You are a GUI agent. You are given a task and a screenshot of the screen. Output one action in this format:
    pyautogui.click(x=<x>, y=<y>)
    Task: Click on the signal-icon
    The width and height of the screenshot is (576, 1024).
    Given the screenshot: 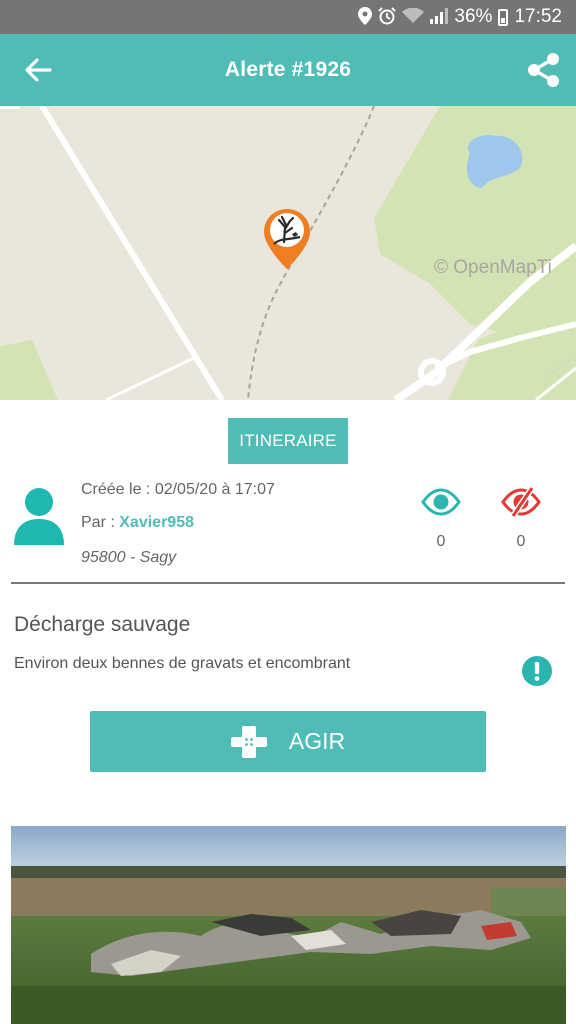 What is the action you would take?
    pyautogui.click(x=439, y=17)
    